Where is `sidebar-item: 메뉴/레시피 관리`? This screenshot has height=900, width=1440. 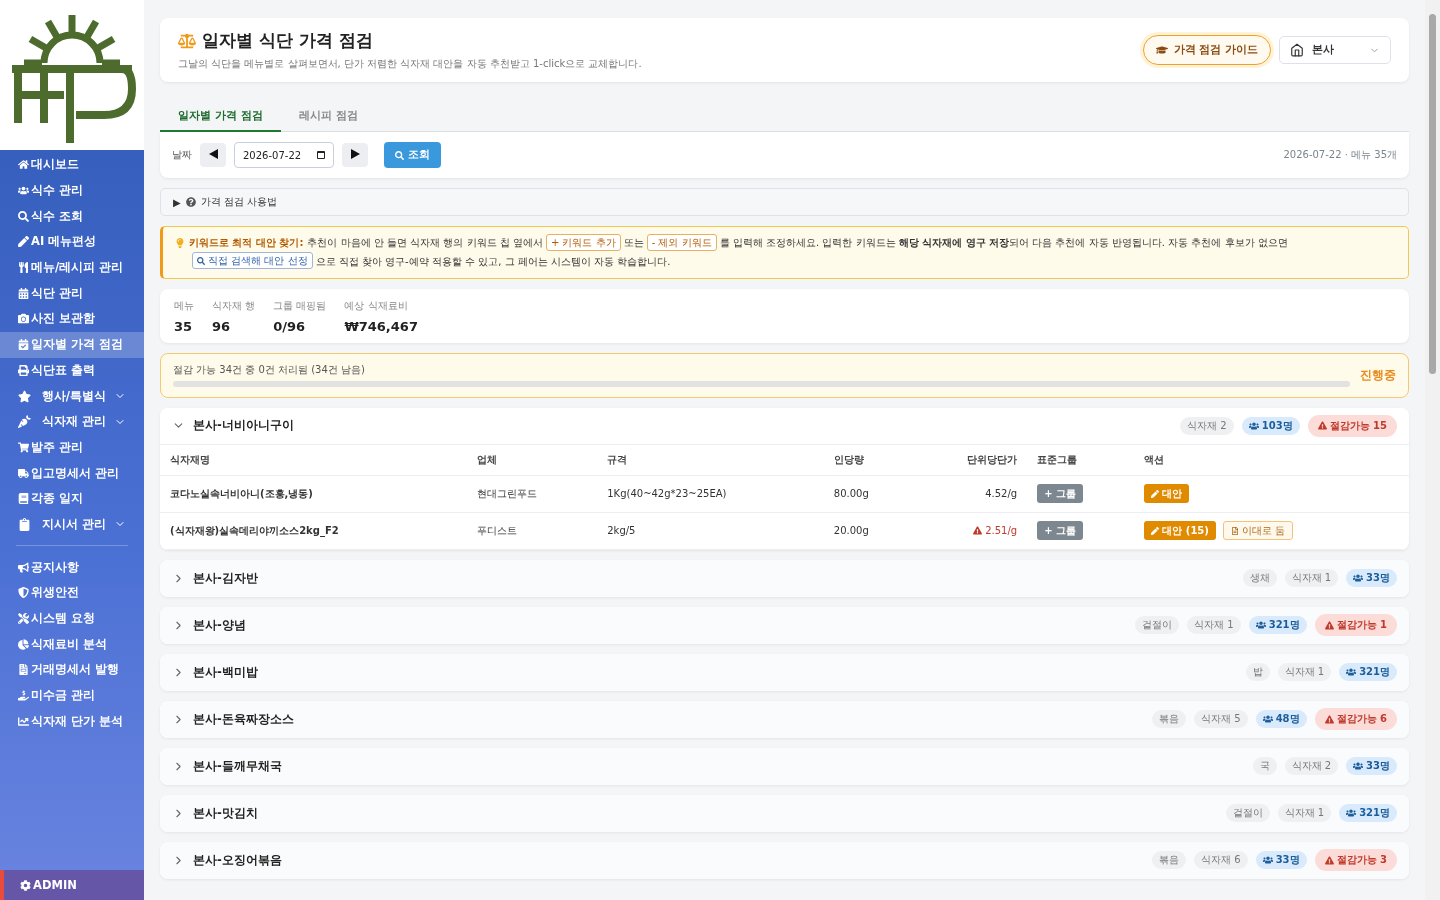
sidebar-item: 메뉴/레시피 관리 is located at coordinates (72, 267).